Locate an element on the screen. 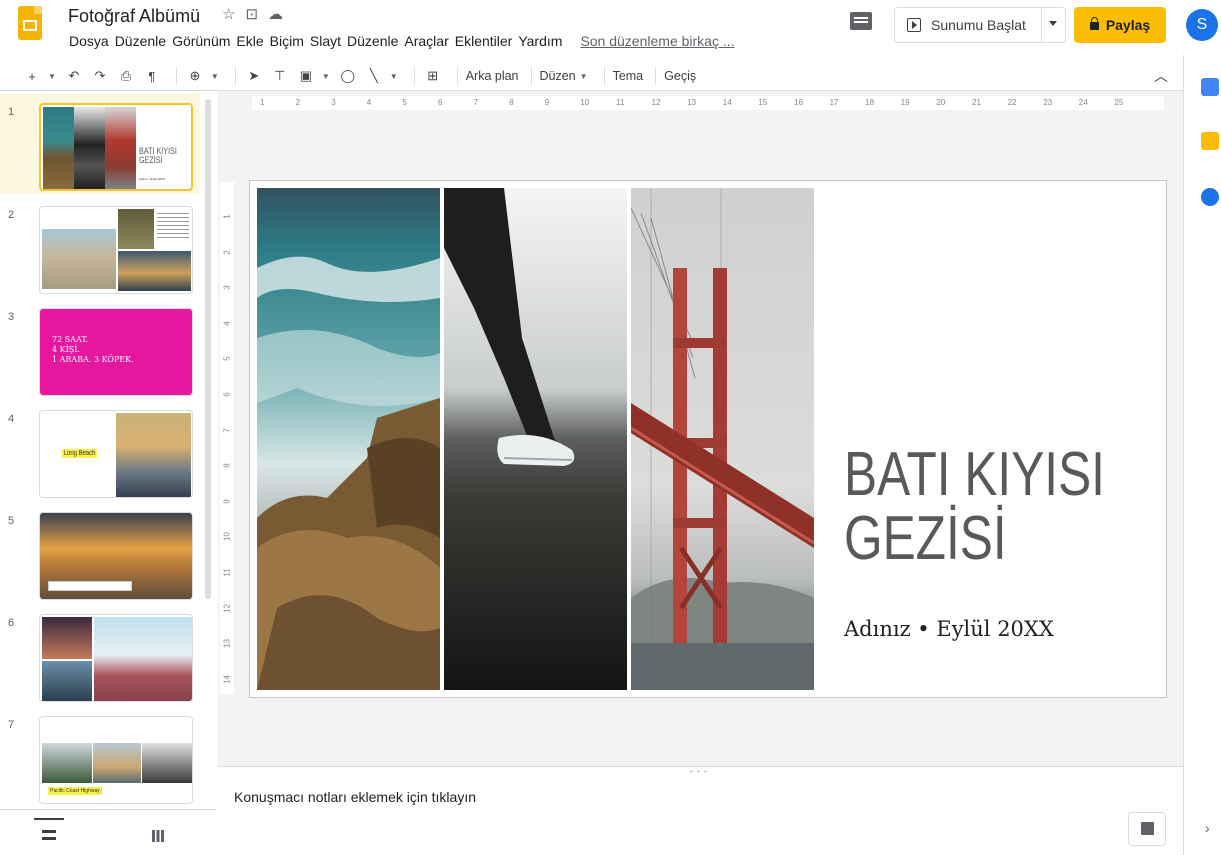 Image resolution: width=1221 pixels, height=855 pixels. present-button: Sunumu Başlat is located at coordinates (980, 25).